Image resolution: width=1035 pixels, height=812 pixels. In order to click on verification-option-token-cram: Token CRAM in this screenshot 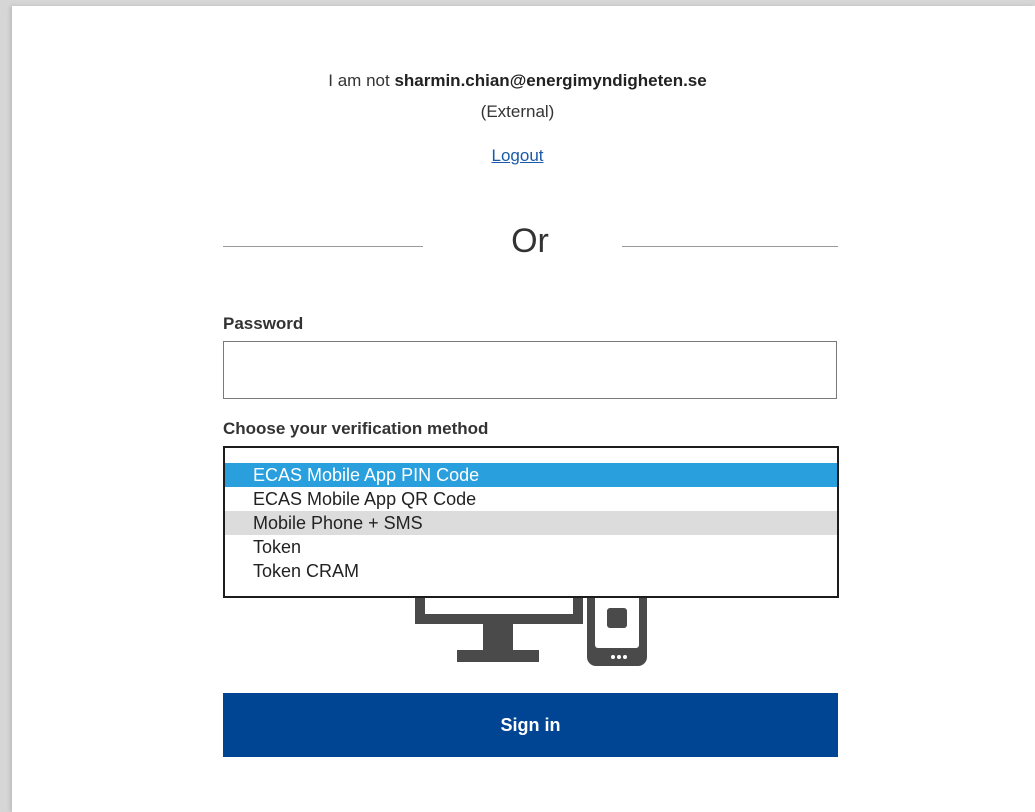, I will do `click(531, 571)`.